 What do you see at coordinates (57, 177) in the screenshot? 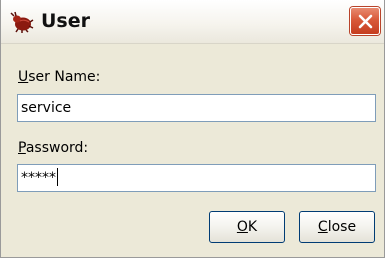
I see `text-caret` at bounding box center [57, 177].